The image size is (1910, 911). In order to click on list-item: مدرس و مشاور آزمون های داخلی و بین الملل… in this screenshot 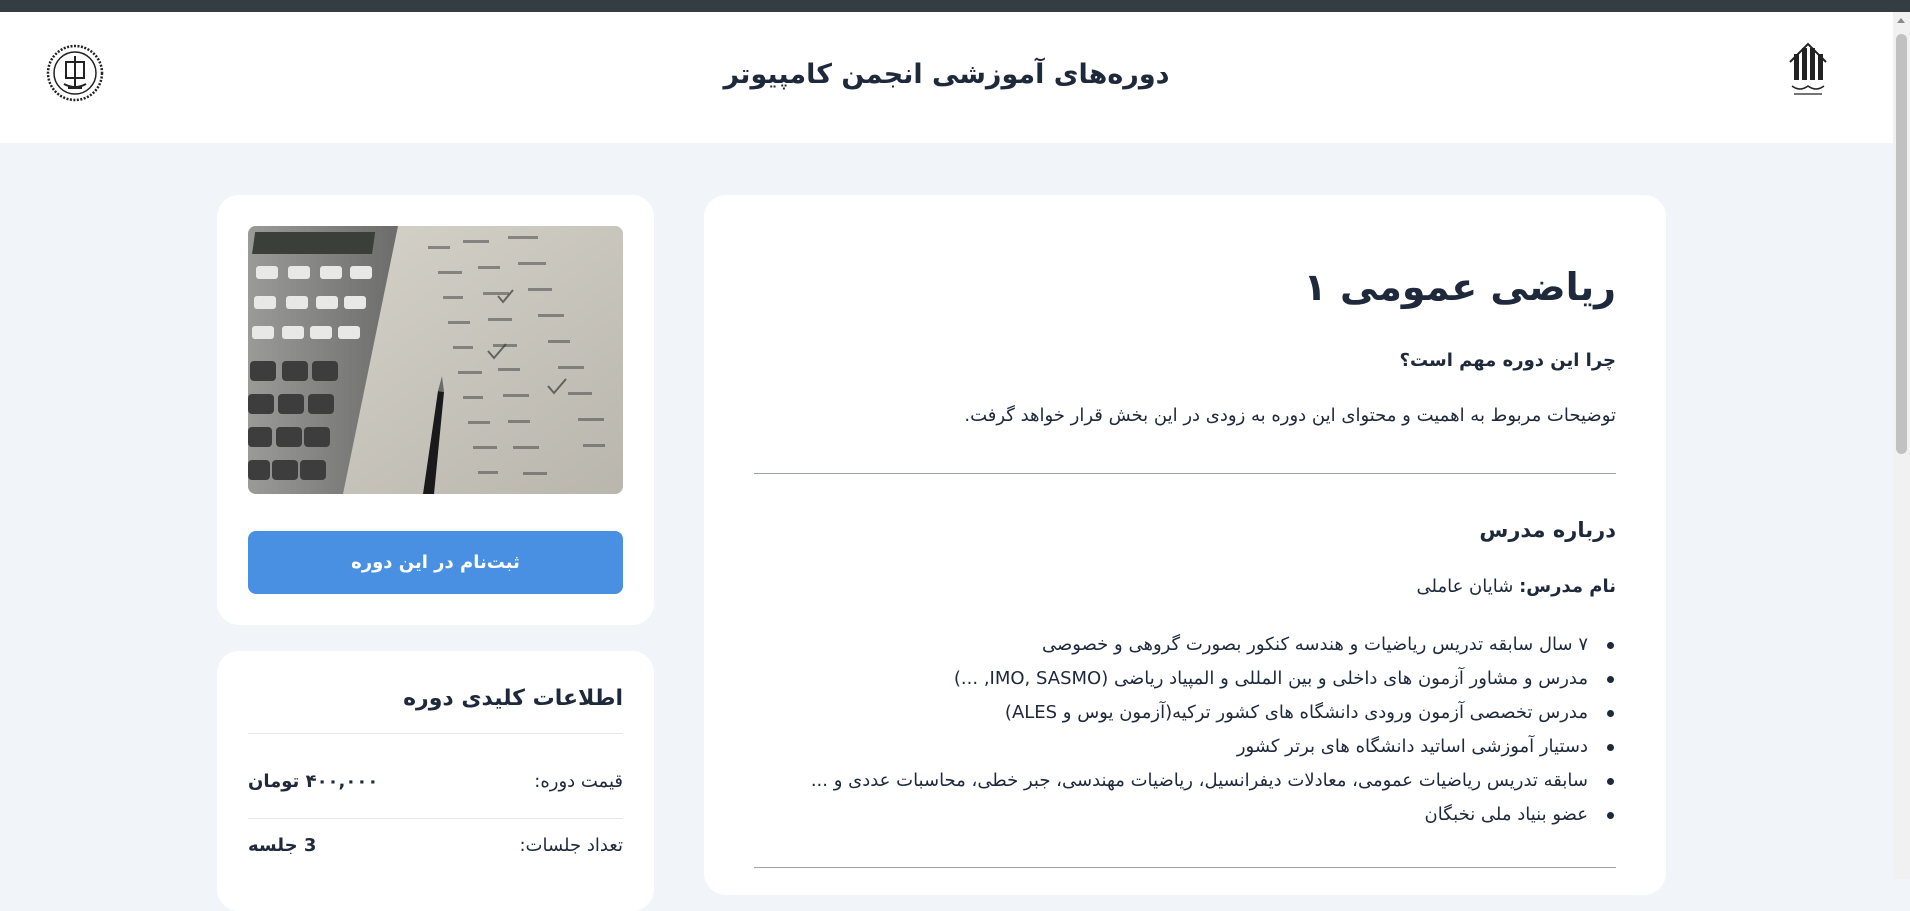, I will do `click(1185, 679)`.